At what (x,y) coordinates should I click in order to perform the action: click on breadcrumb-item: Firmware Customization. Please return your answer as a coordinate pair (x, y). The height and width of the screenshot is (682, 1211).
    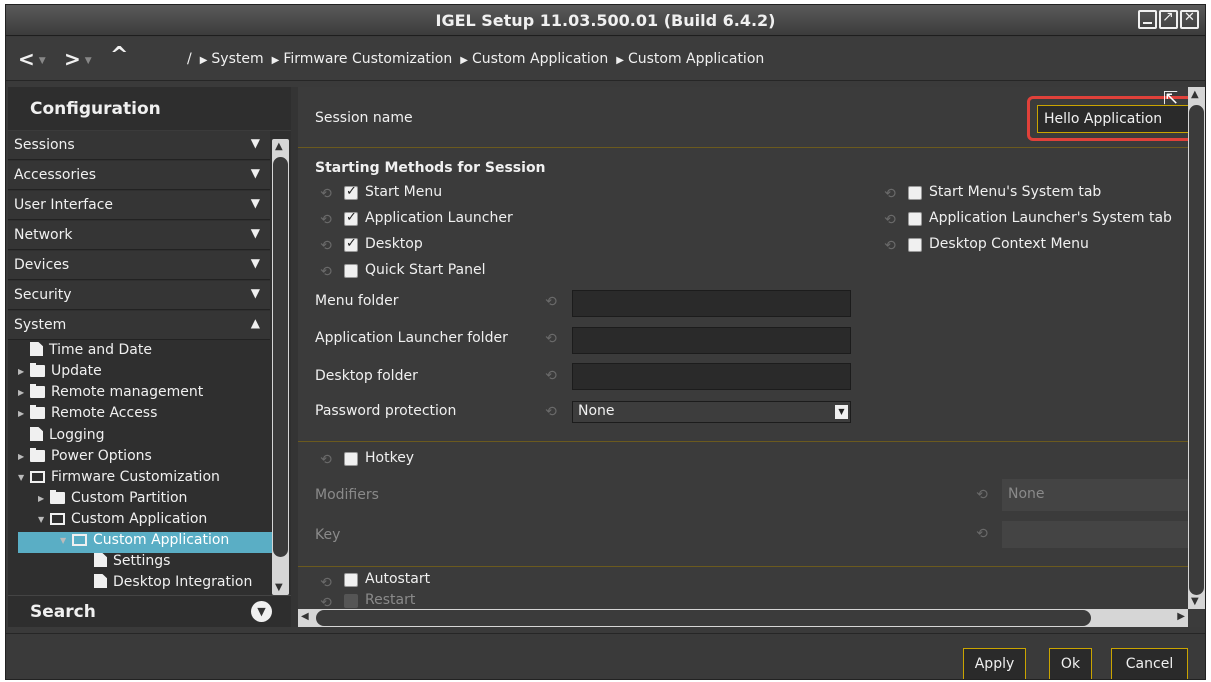
    Looking at the image, I should click on (367, 59).